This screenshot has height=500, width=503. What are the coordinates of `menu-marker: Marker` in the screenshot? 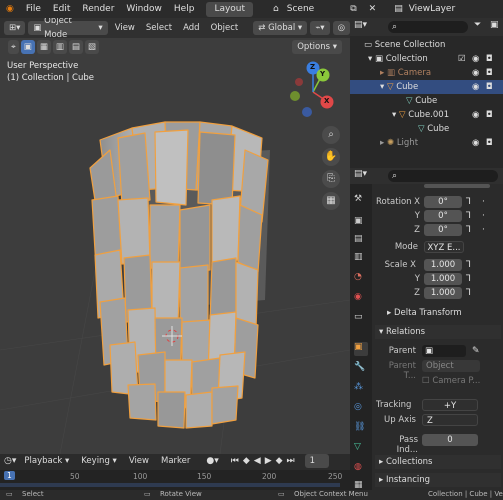 It's located at (175, 461).